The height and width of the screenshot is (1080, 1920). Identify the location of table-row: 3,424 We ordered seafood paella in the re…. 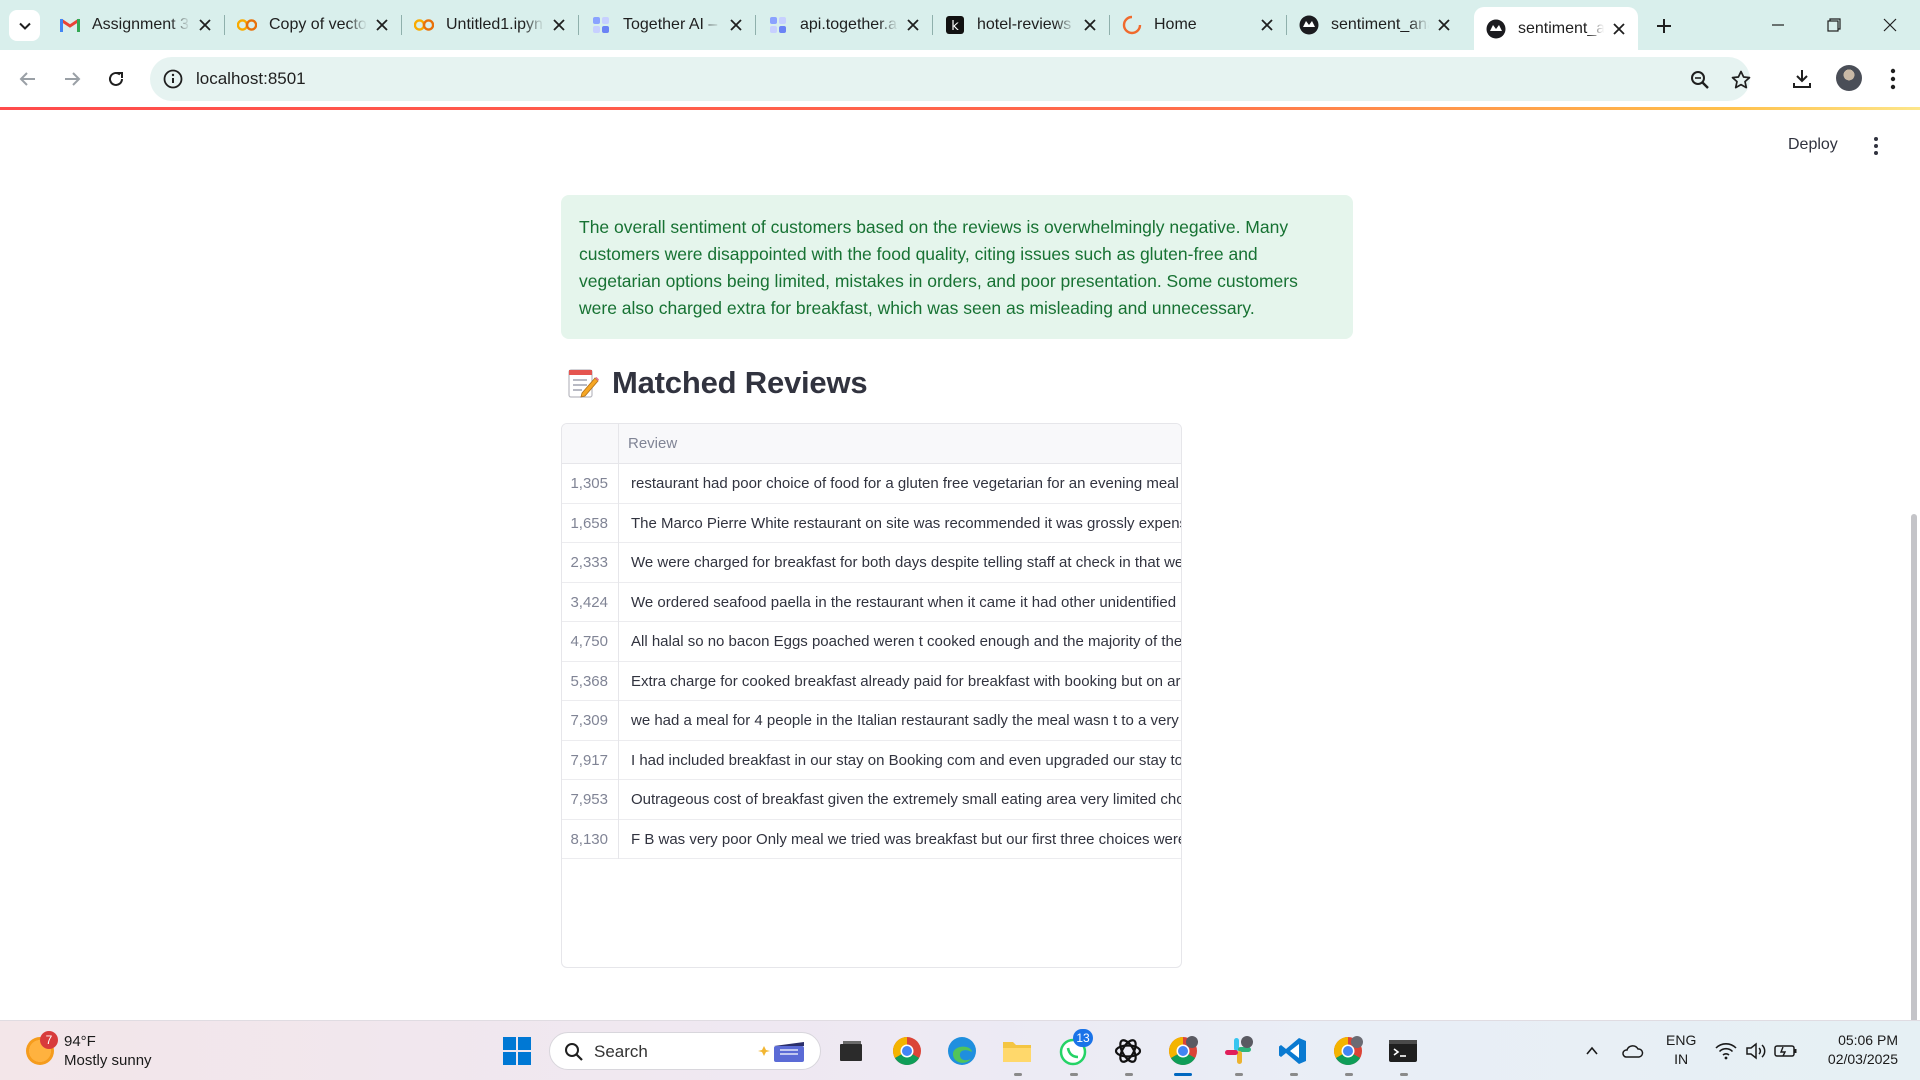
(871, 602).